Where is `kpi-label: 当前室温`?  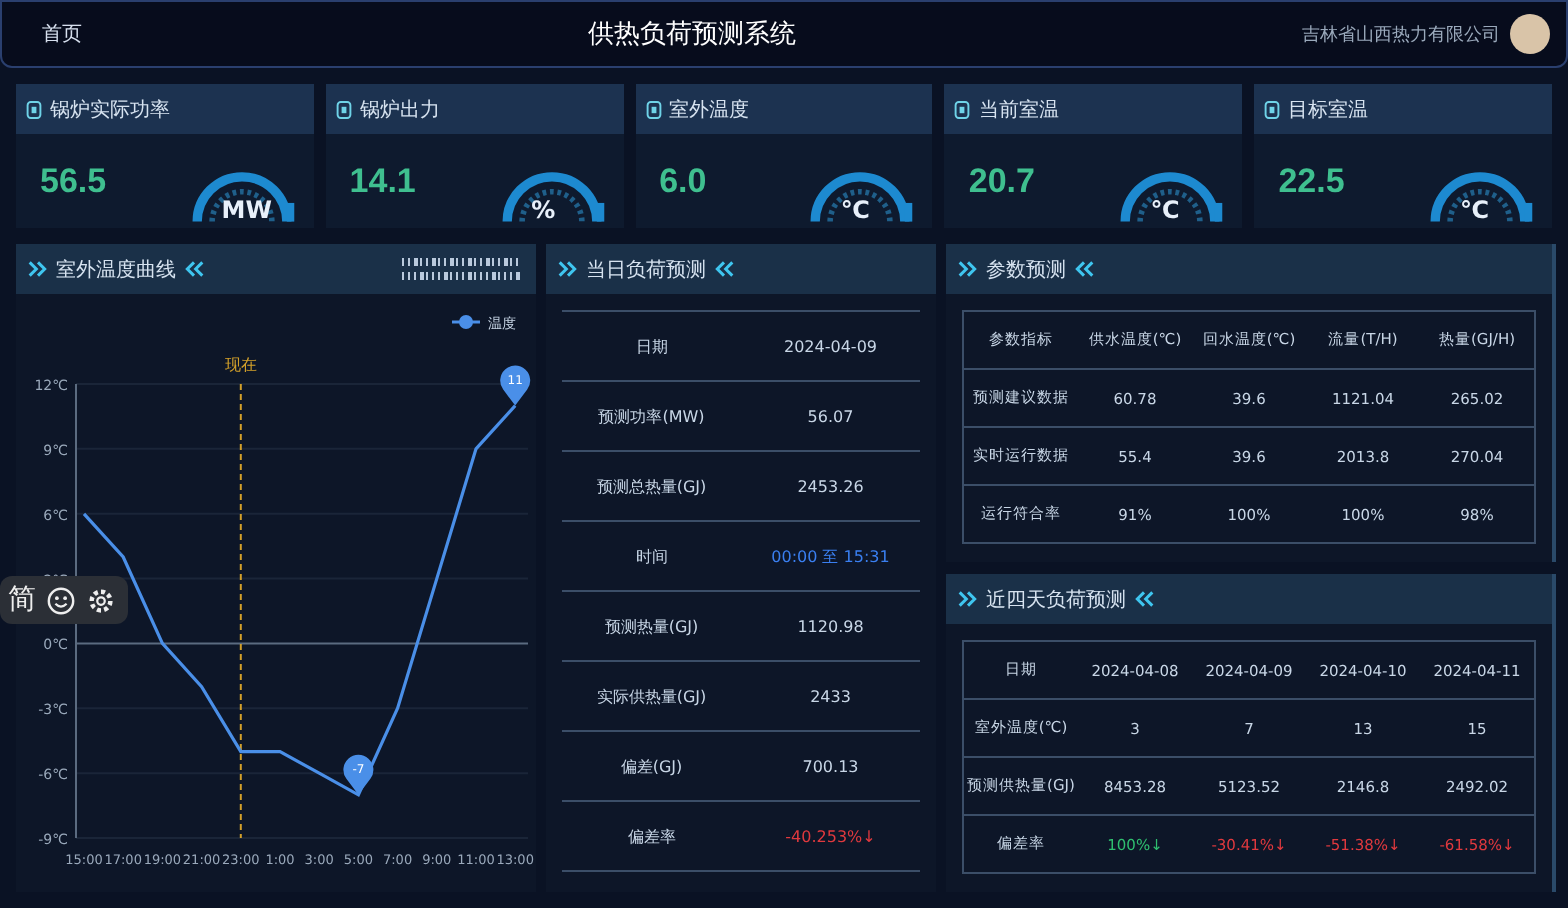 kpi-label: 当前室温 is located at coordinates (1018, 110).